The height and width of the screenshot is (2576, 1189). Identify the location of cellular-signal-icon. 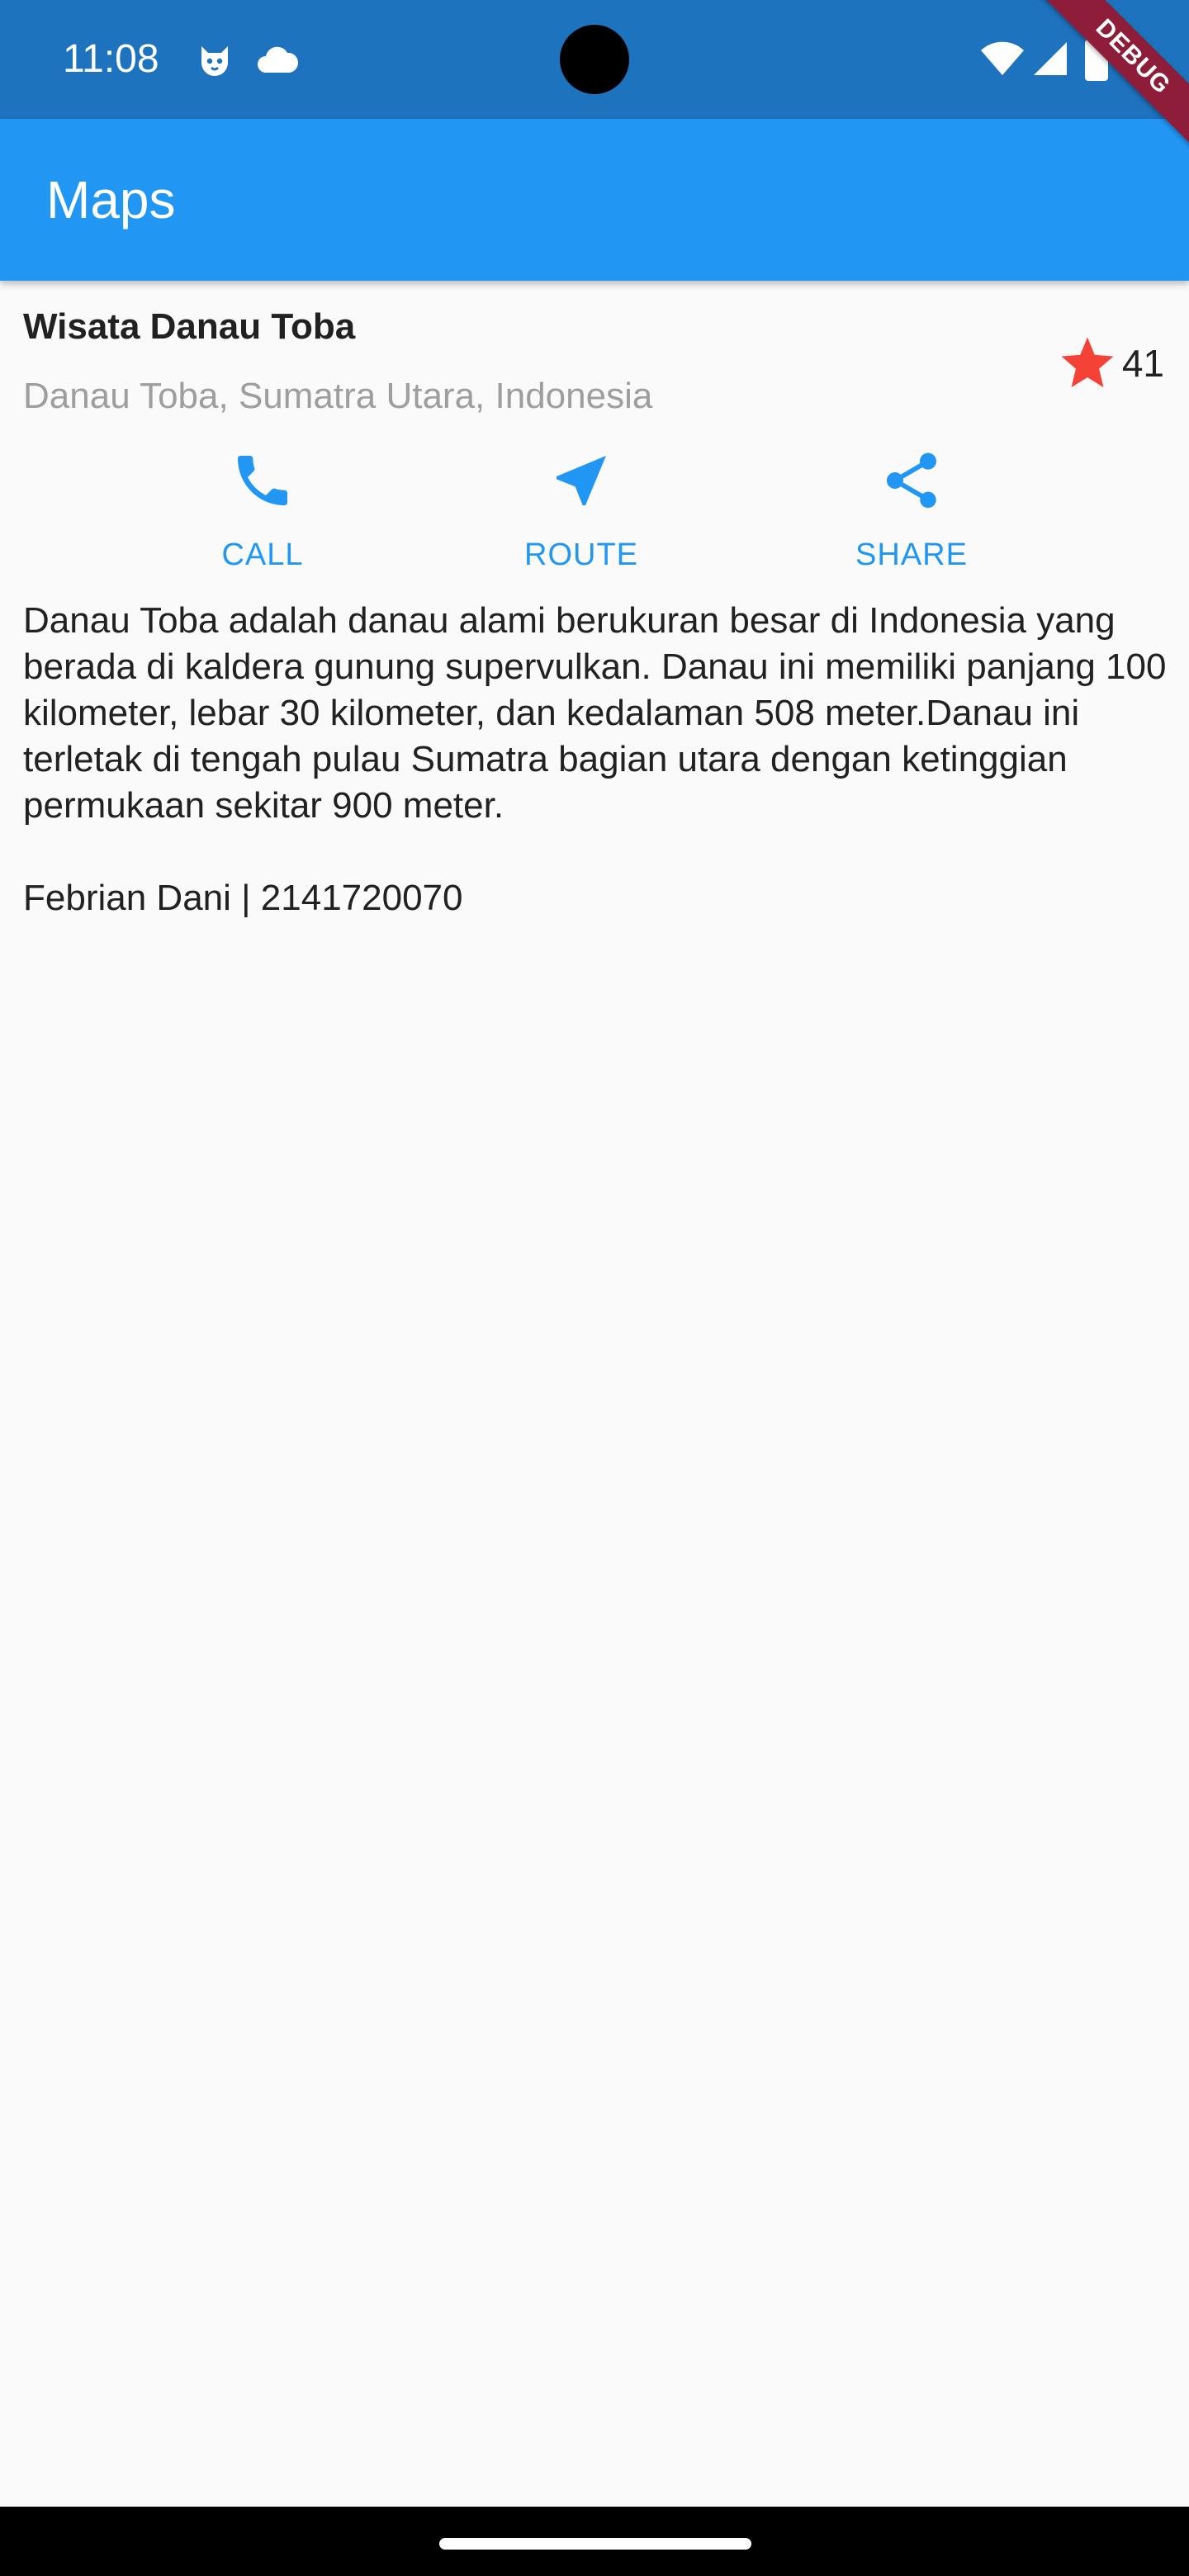
(1050, 58).